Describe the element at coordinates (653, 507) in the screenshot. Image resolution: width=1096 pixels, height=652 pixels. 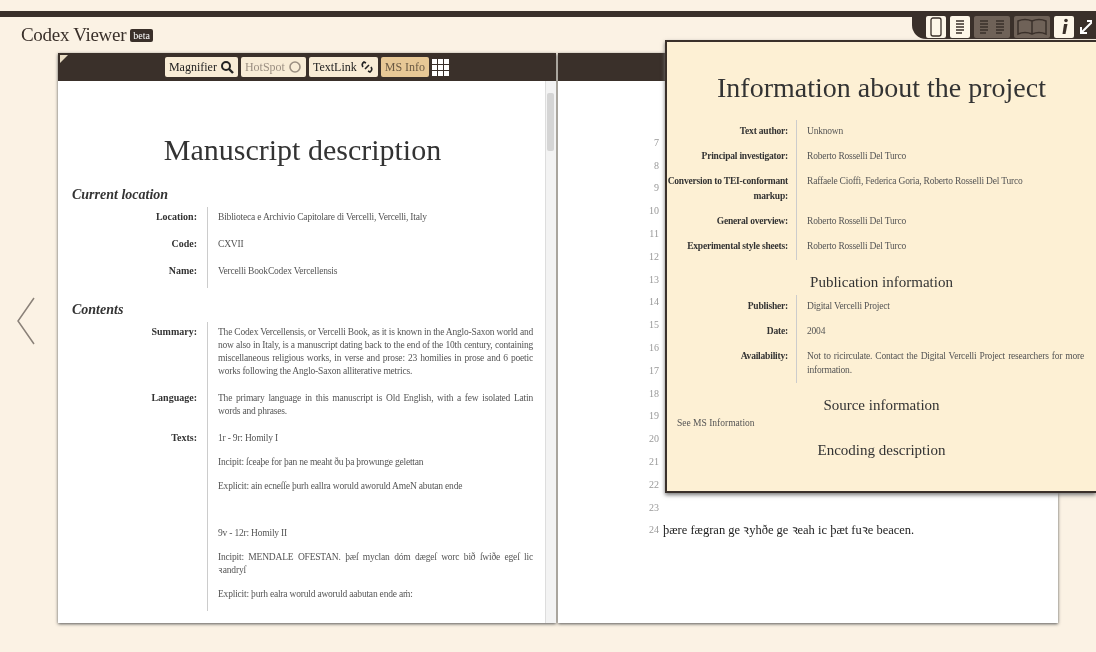
I see `line-number: 23` at that location.